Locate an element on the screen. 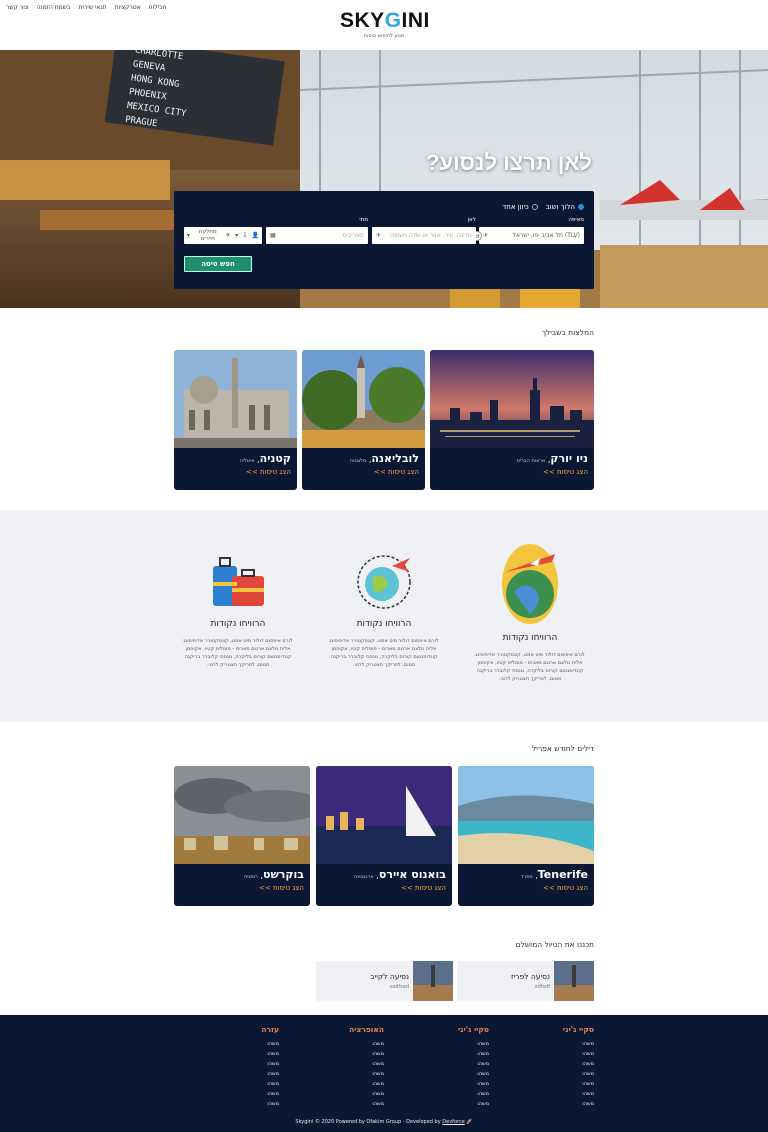 The width and height of the screenshot is (768, 1132). buenos-aires-image is located at coordinates (384, 815).